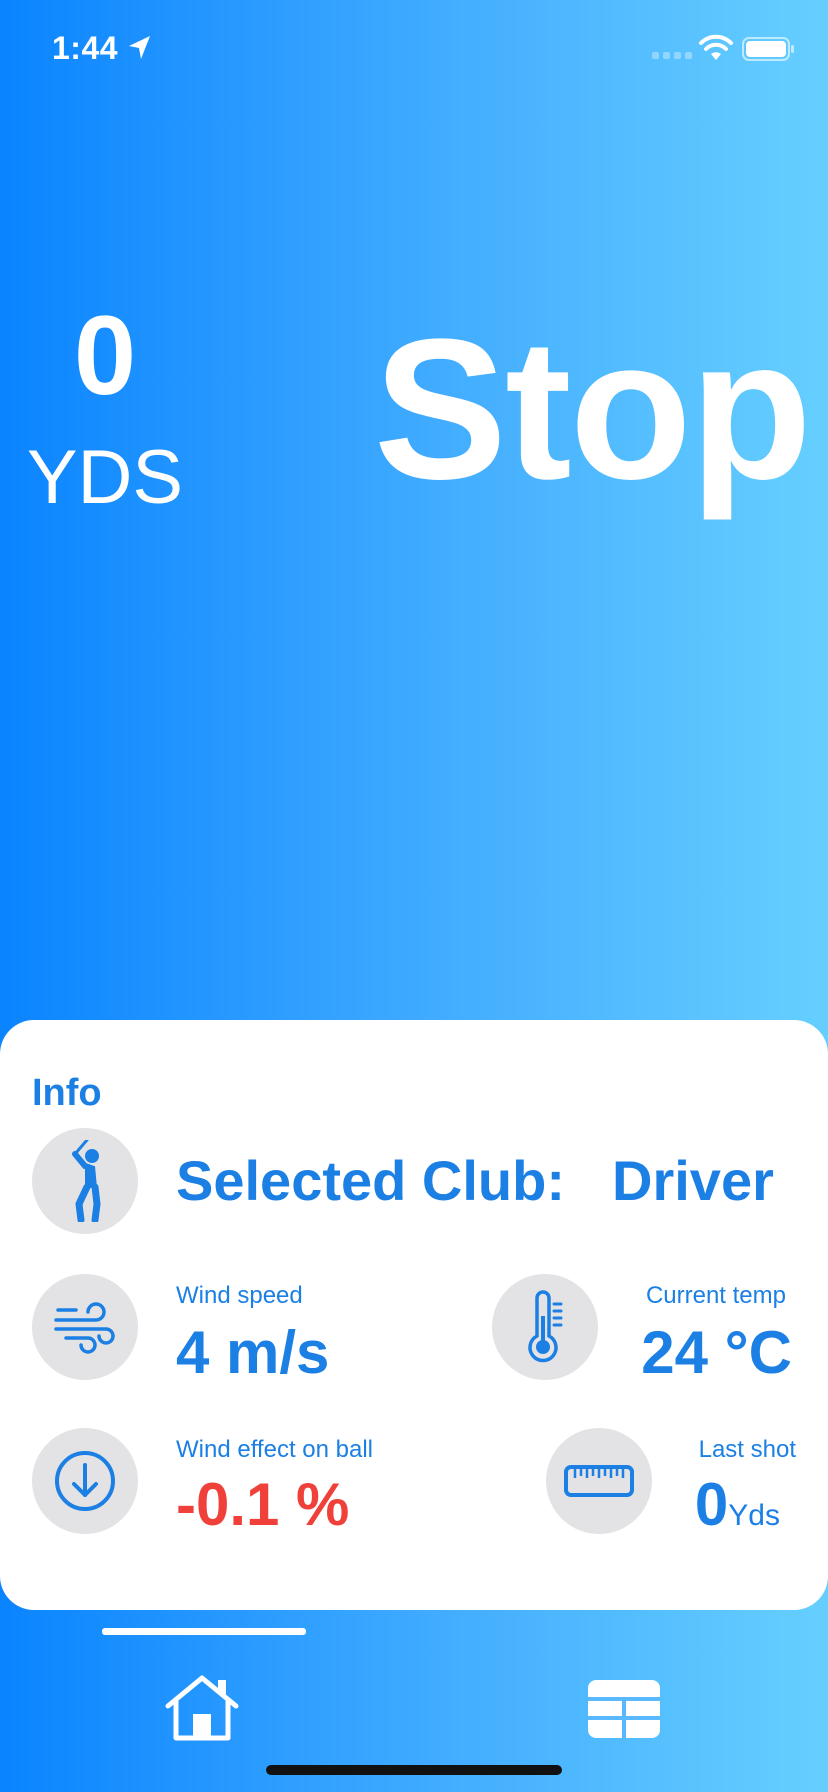  Describe the element at coordinates (85, 48) in the screenshot. I see `status-time: 1:44` at that location.